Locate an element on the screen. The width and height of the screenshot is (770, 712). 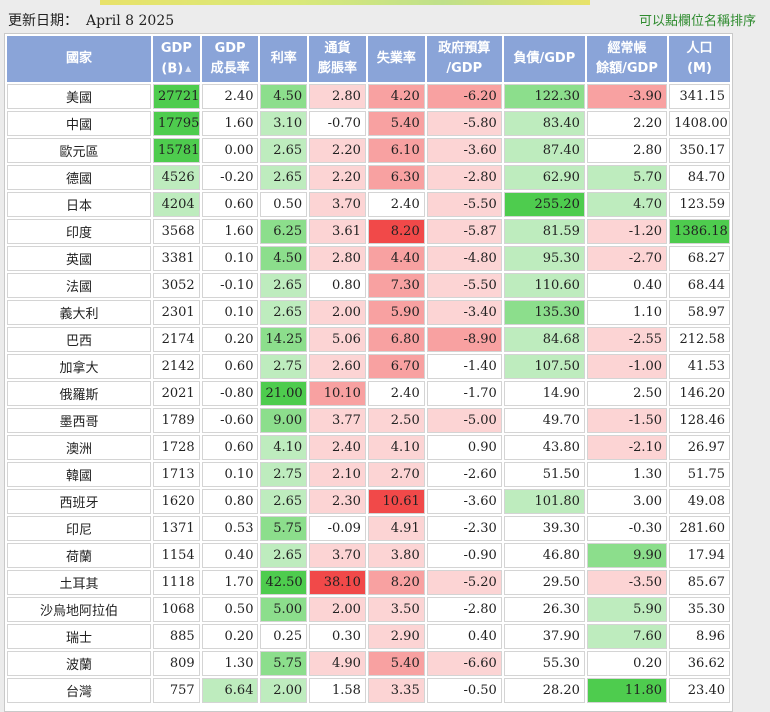
column-header-label: 經常帳 is located at coordinates (627, 48).